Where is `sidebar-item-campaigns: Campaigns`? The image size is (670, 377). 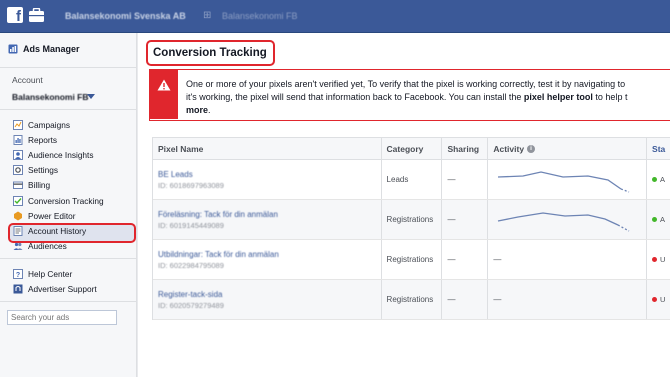 sidebar-item-campaigns: Campaigns is located at coordinates (72, 124).